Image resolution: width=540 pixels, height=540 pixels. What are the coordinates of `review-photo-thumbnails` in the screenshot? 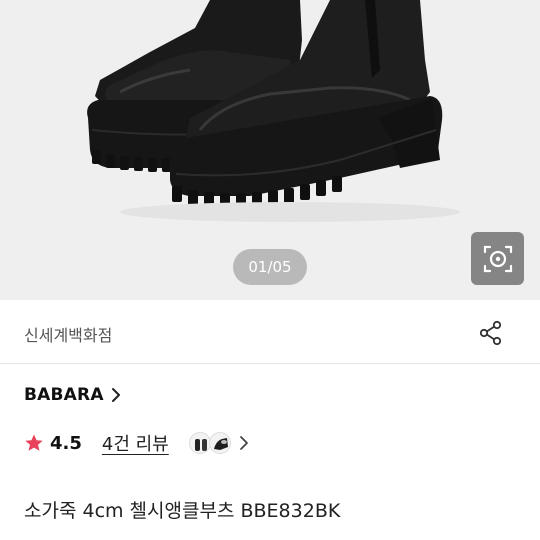 It's located at (218, 443).